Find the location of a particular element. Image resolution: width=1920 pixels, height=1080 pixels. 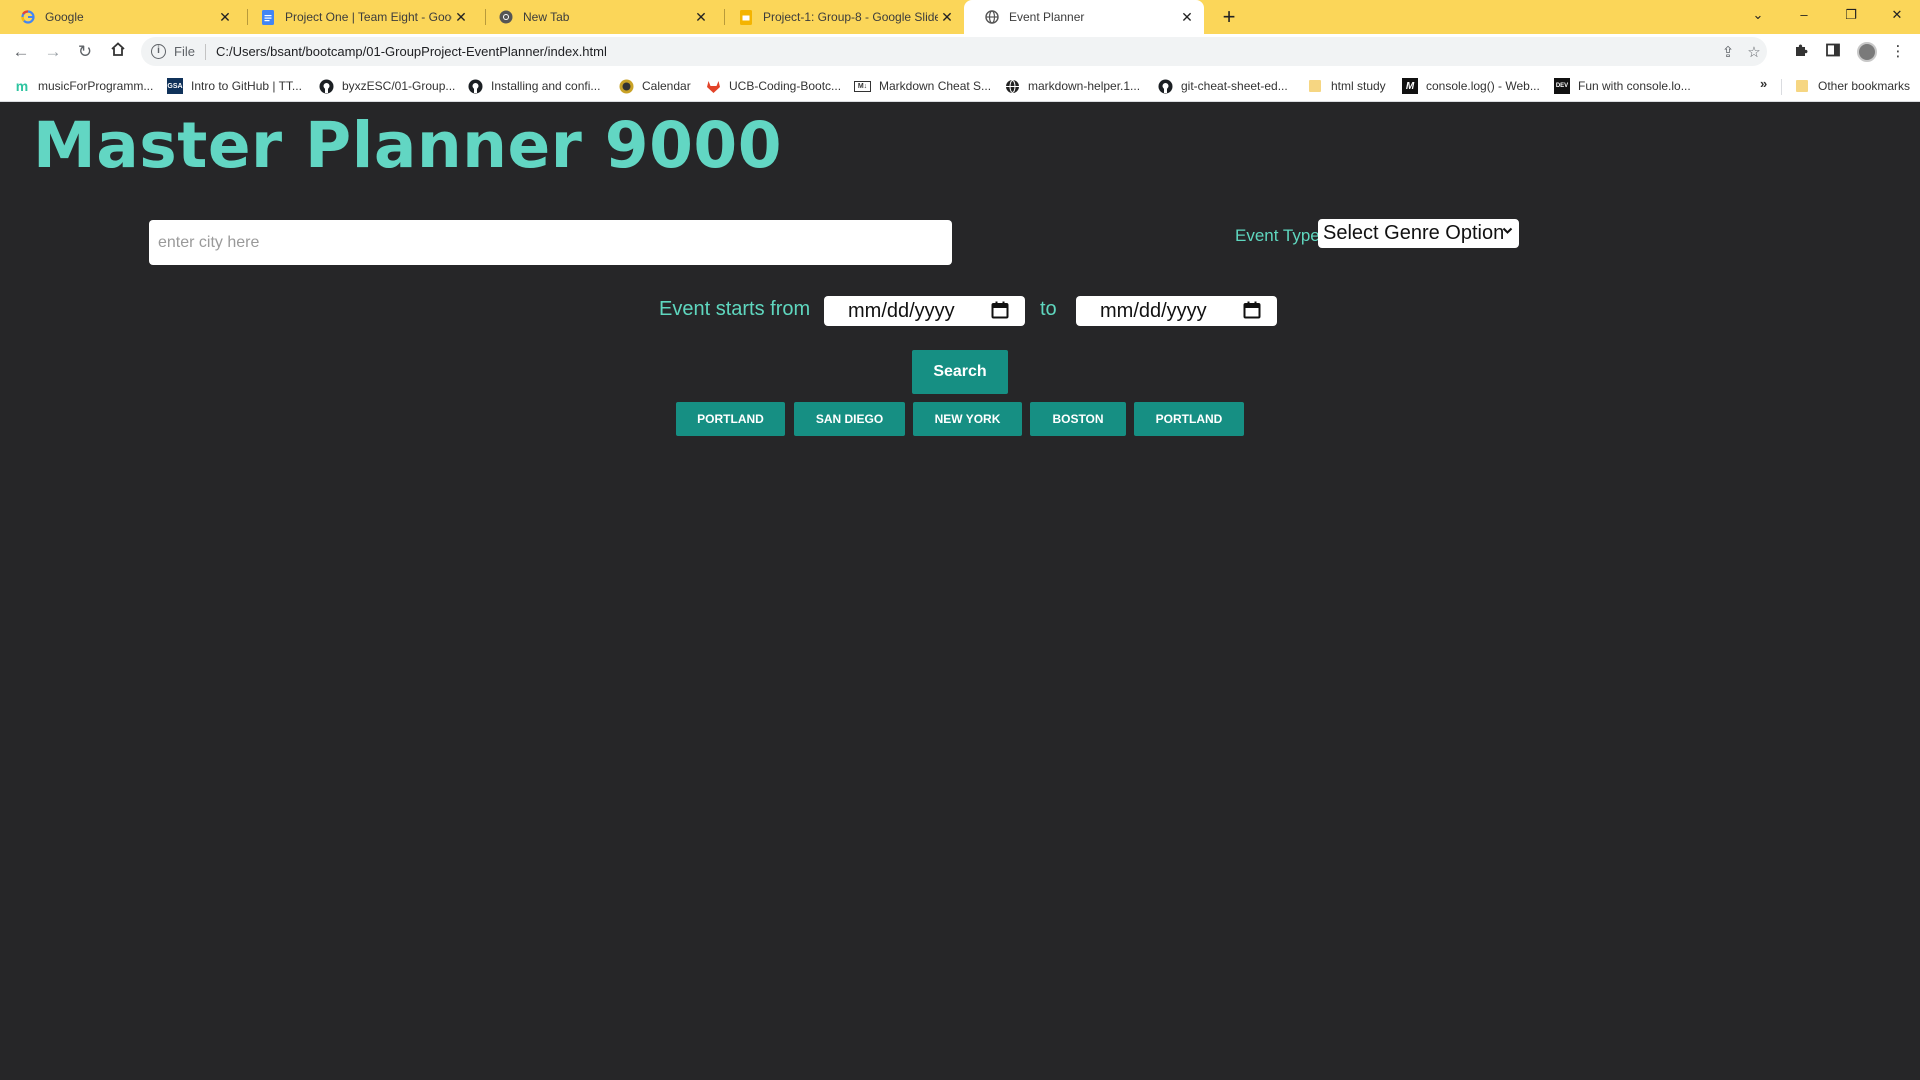

other-bookmarks-folder: Other bookmarks is located at coordinates (1852, 86).